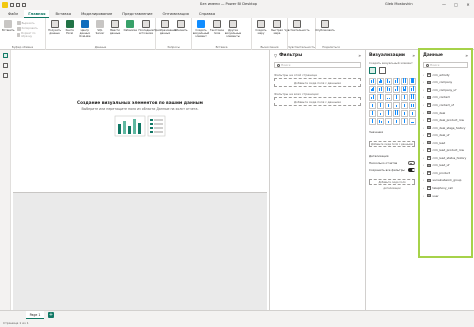 The width and height of the screenshot is (474, 327). What do you see at coordinates (217, 27) in the screenshot?
I see `textbox-button: Текстовое поле` at bounding box center [217, 27].